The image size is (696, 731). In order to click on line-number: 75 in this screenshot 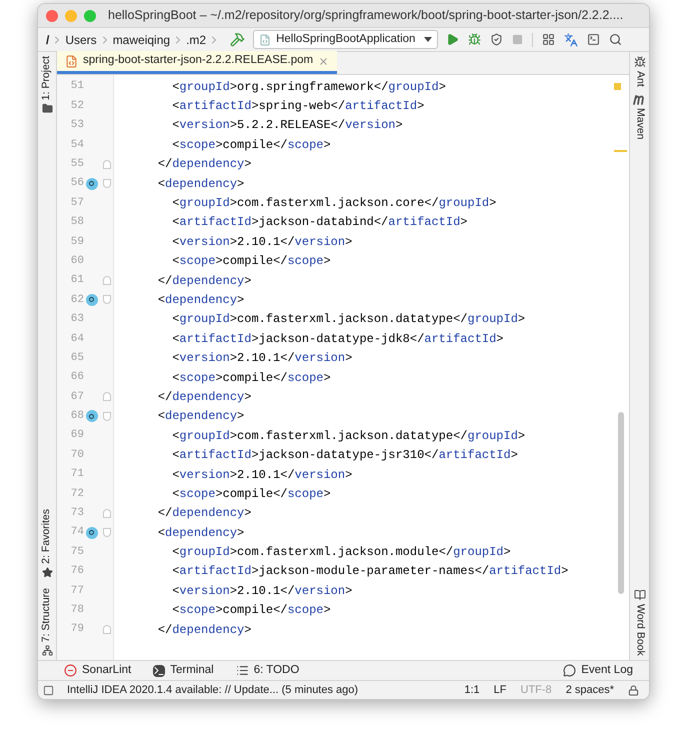, I will do `click(77, 552)`.